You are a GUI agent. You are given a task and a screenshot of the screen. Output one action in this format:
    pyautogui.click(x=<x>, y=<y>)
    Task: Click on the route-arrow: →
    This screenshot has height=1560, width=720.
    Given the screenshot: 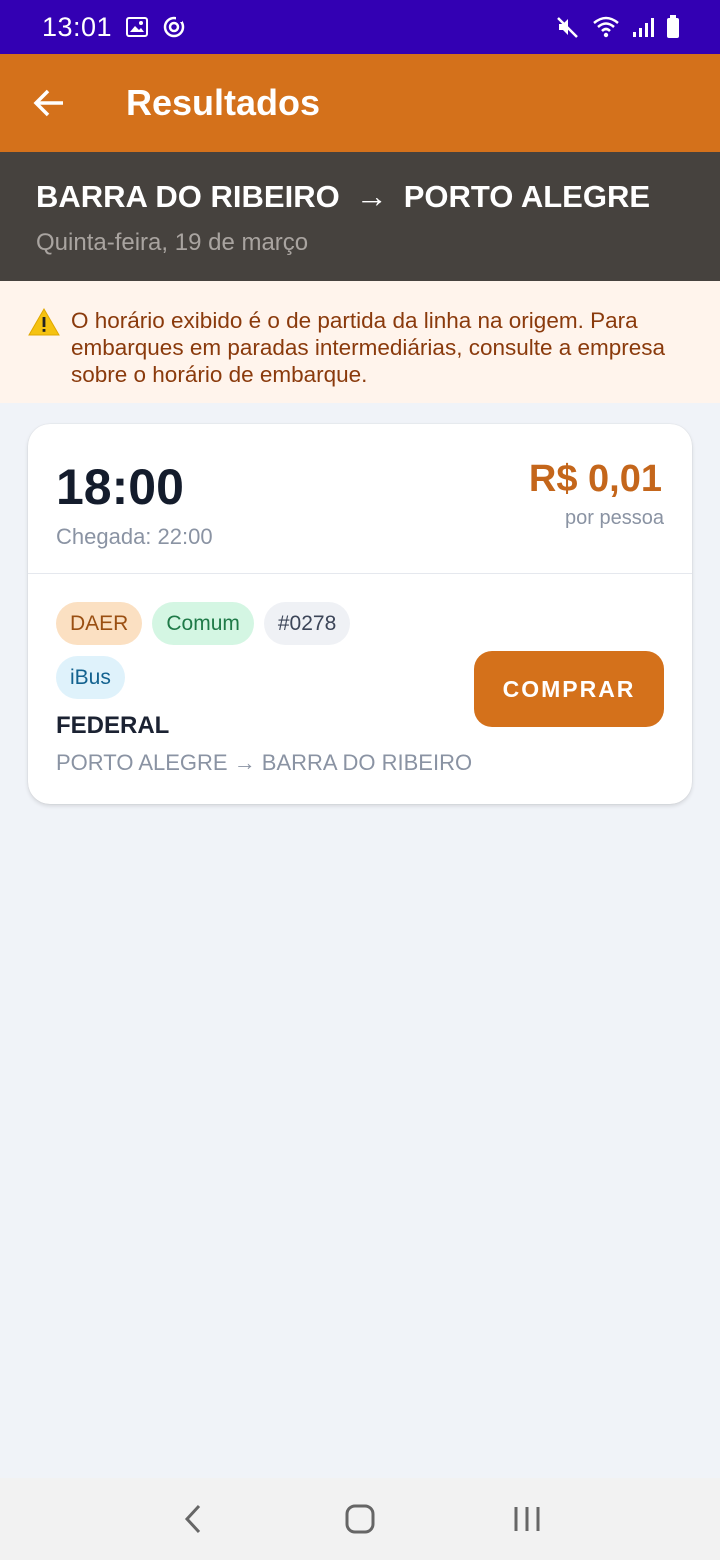 What is the action you would take?
    pyautogui.click(x=371, y=196)
    